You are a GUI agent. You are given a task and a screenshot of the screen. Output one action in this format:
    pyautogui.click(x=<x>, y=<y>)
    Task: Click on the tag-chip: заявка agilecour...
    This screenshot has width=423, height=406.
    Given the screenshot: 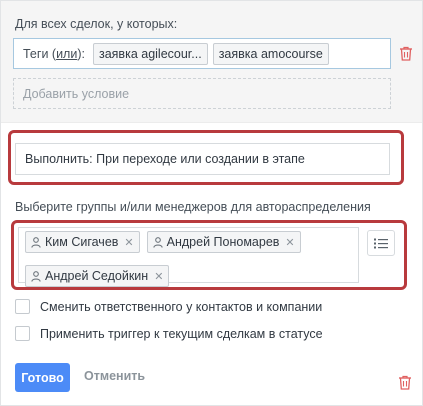 What is the action you would take?
    pyautogui.click(x=150, y=53)
    